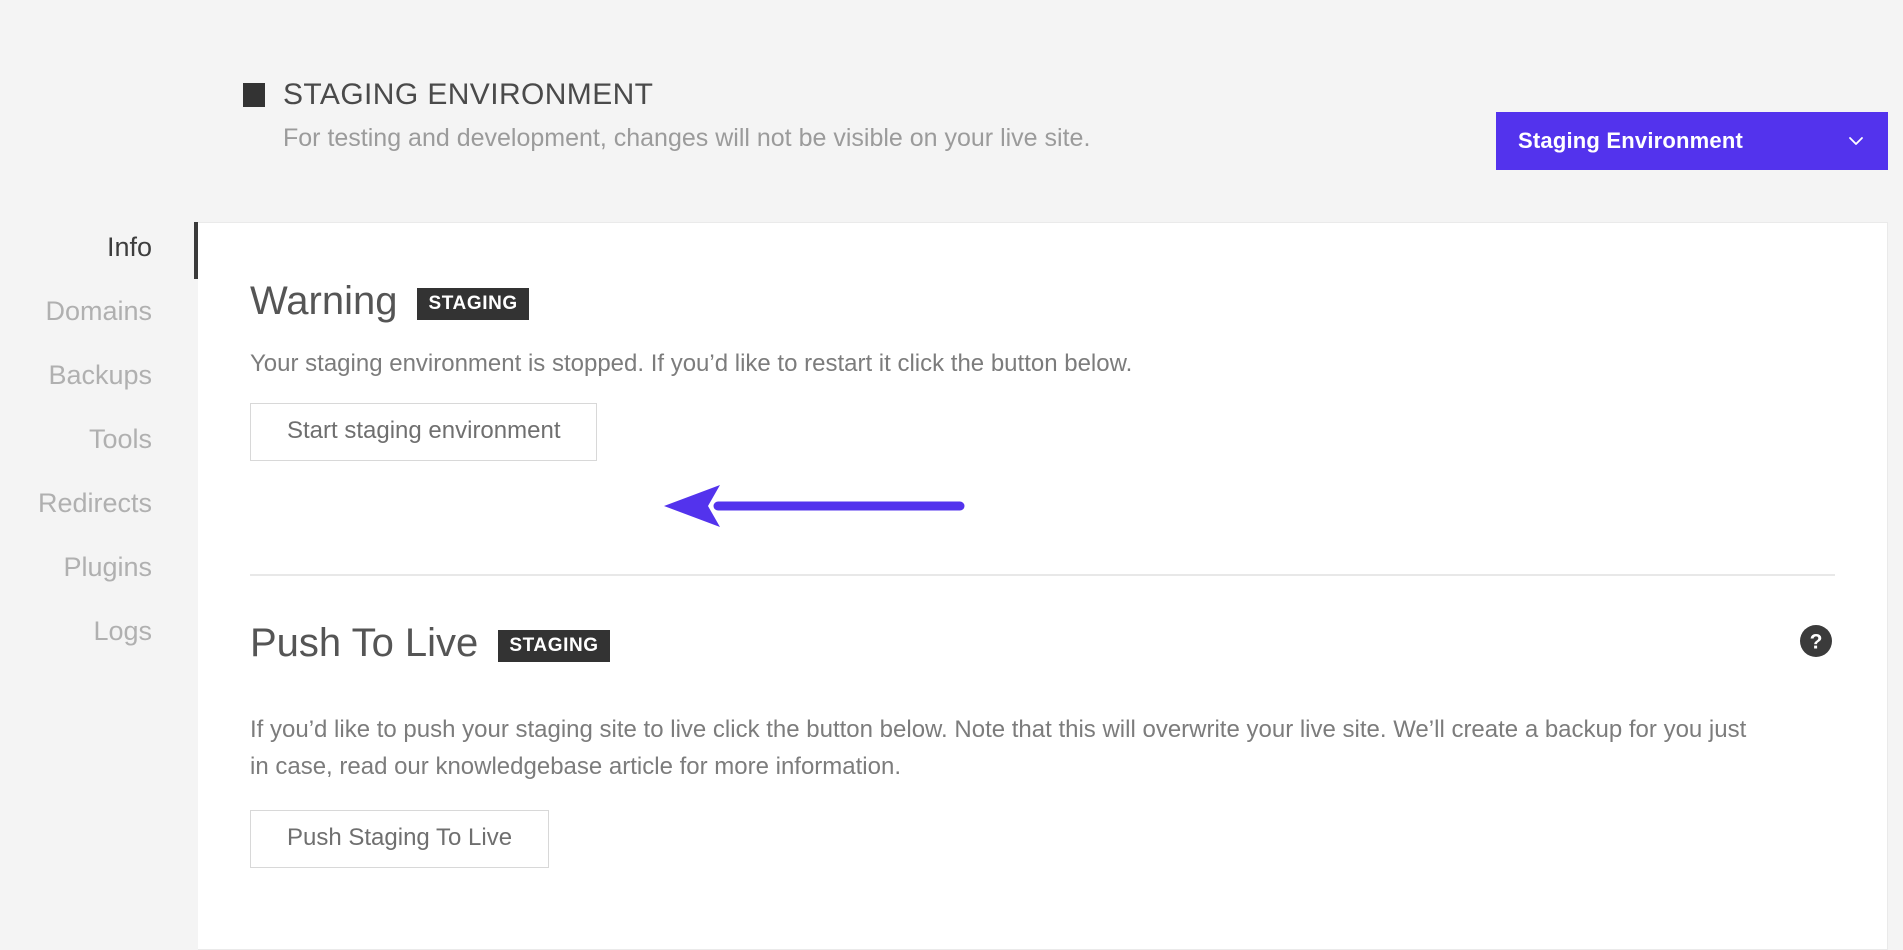 This screenshot has height=950, width=1903. What do you see at coordinates (76, 503) in the screenshot?
I see `sidebar-item-redirects: Redirects` at bounding box center [76, 503].